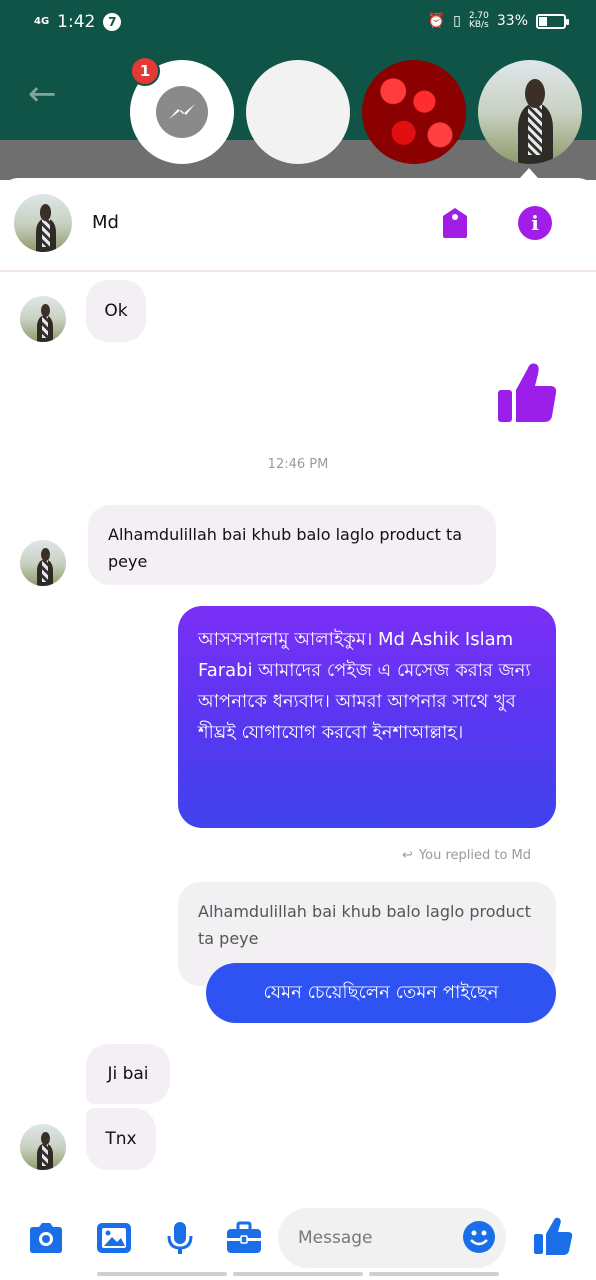 The image size is (596, 1280). Describe the element at coordinates (530, 112) in the screenshot. I see `chat-head-active` at that location.